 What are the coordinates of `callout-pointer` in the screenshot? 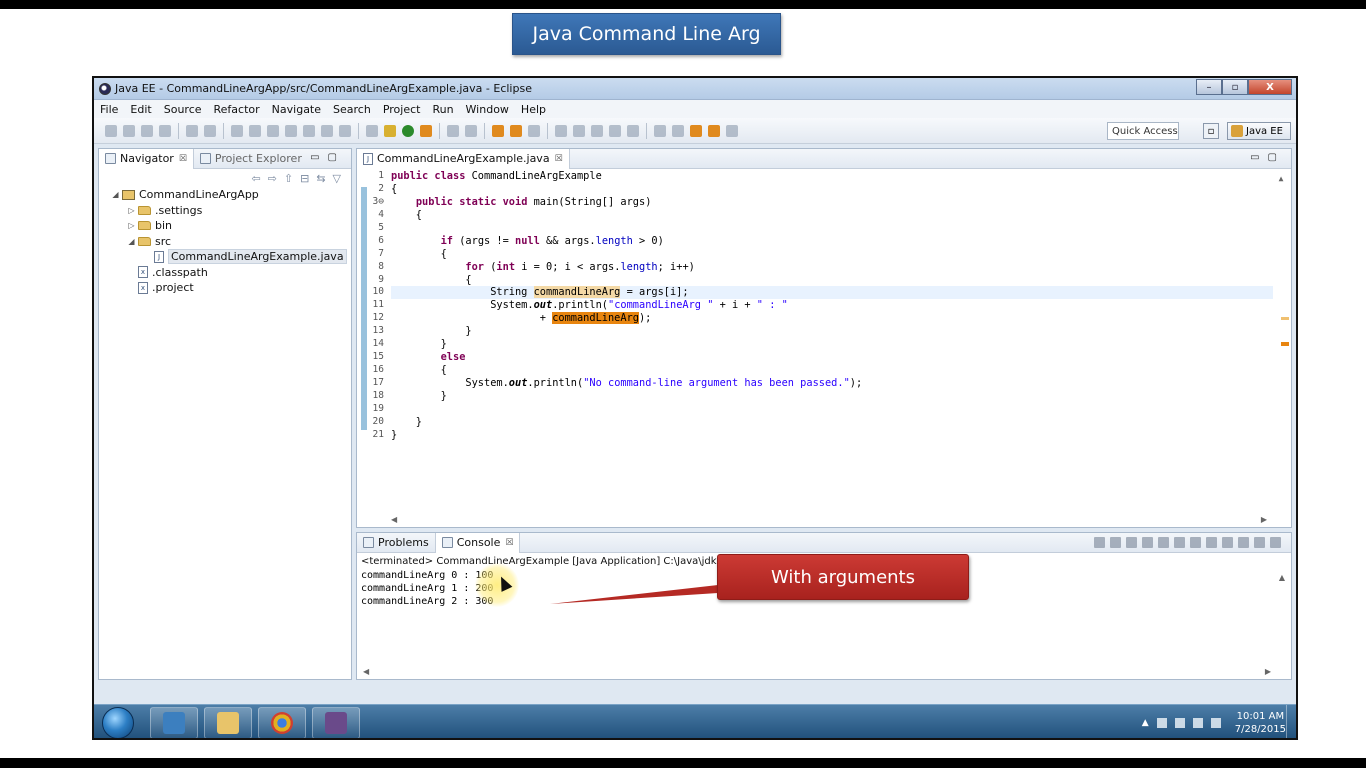 It's located at (634, 594).